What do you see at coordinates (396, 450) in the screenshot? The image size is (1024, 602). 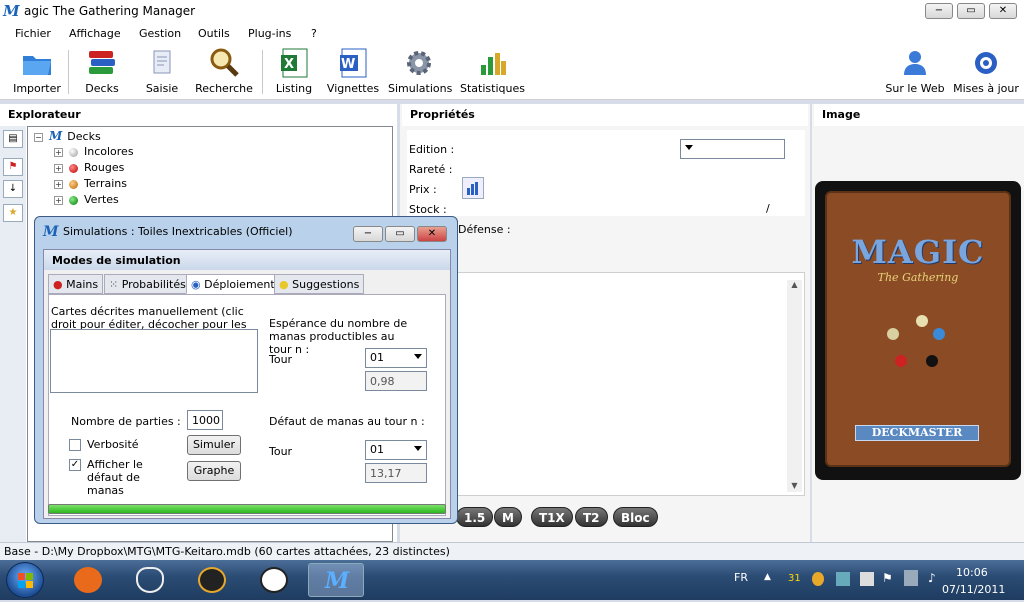 I see `tour2-select: 01` at bounding box center [396, 450].